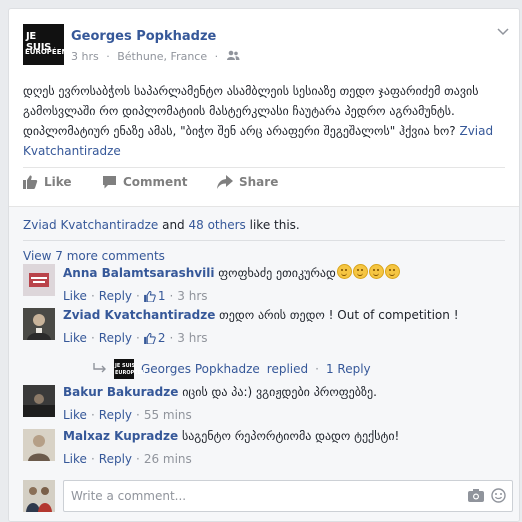 This screenshot has width=522, height=522. I want to click on comment-text: ფოფხაძე ეთიკურად, so click(277, 273).